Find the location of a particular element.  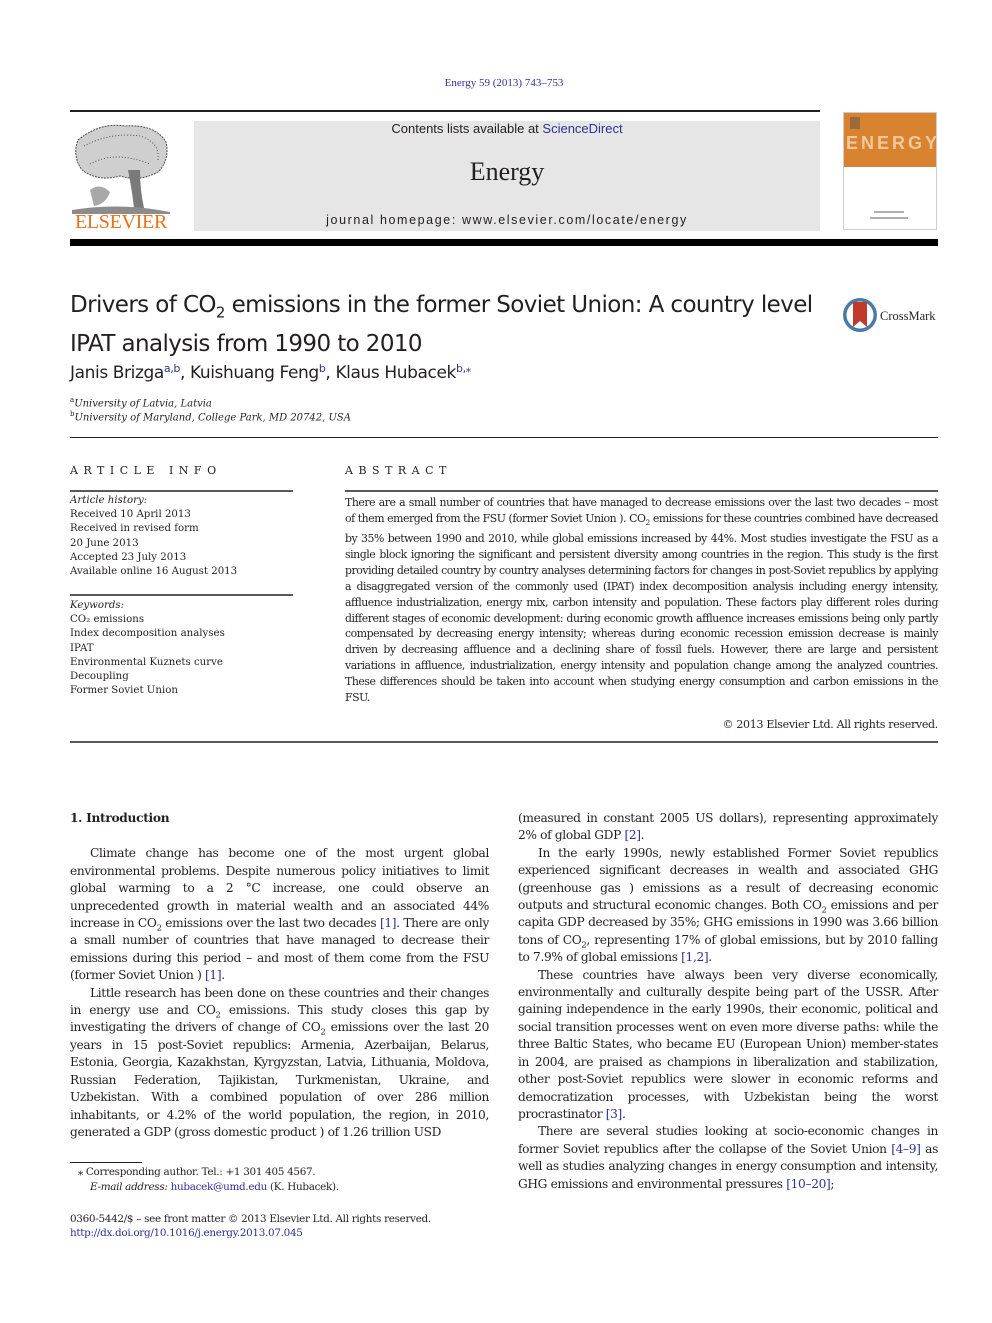

affiliation: aUniversity of Latvia, Latvia is located at coordinates (141, 402).